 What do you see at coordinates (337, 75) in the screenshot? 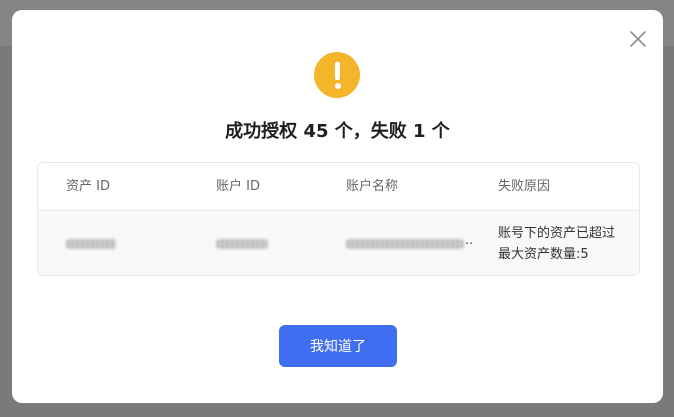
I see `warning-icon` at bounding box center [337, 75].